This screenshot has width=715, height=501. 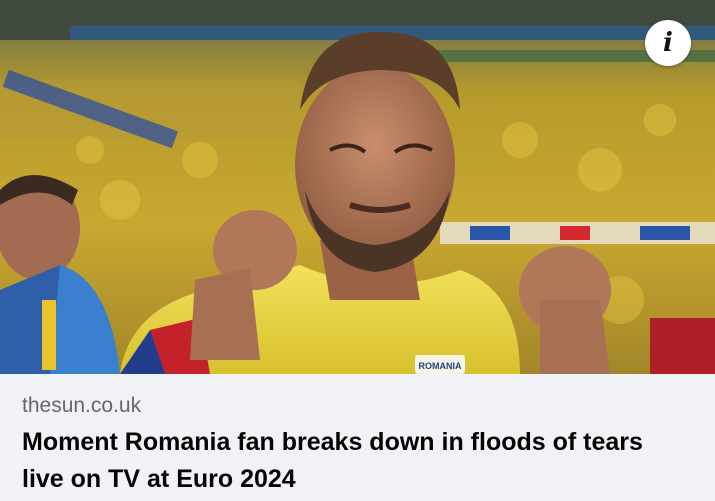 I want to click on source-domain: thesun.co.uk, so click(x=82, y=405).